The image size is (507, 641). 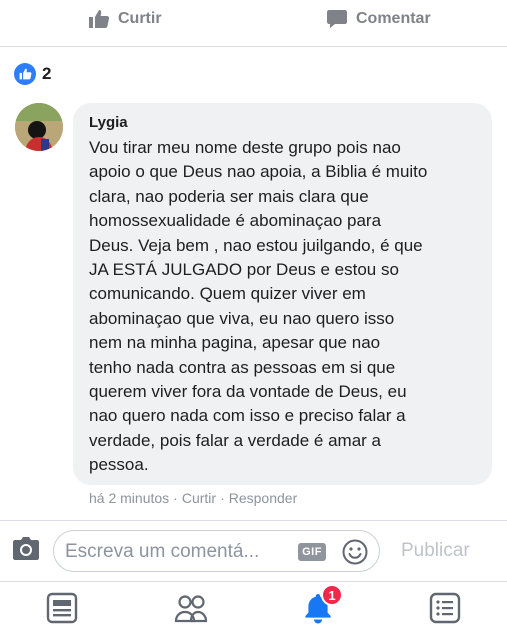 I want to click on comment-bubble-icon, so click(x=337, y=19).